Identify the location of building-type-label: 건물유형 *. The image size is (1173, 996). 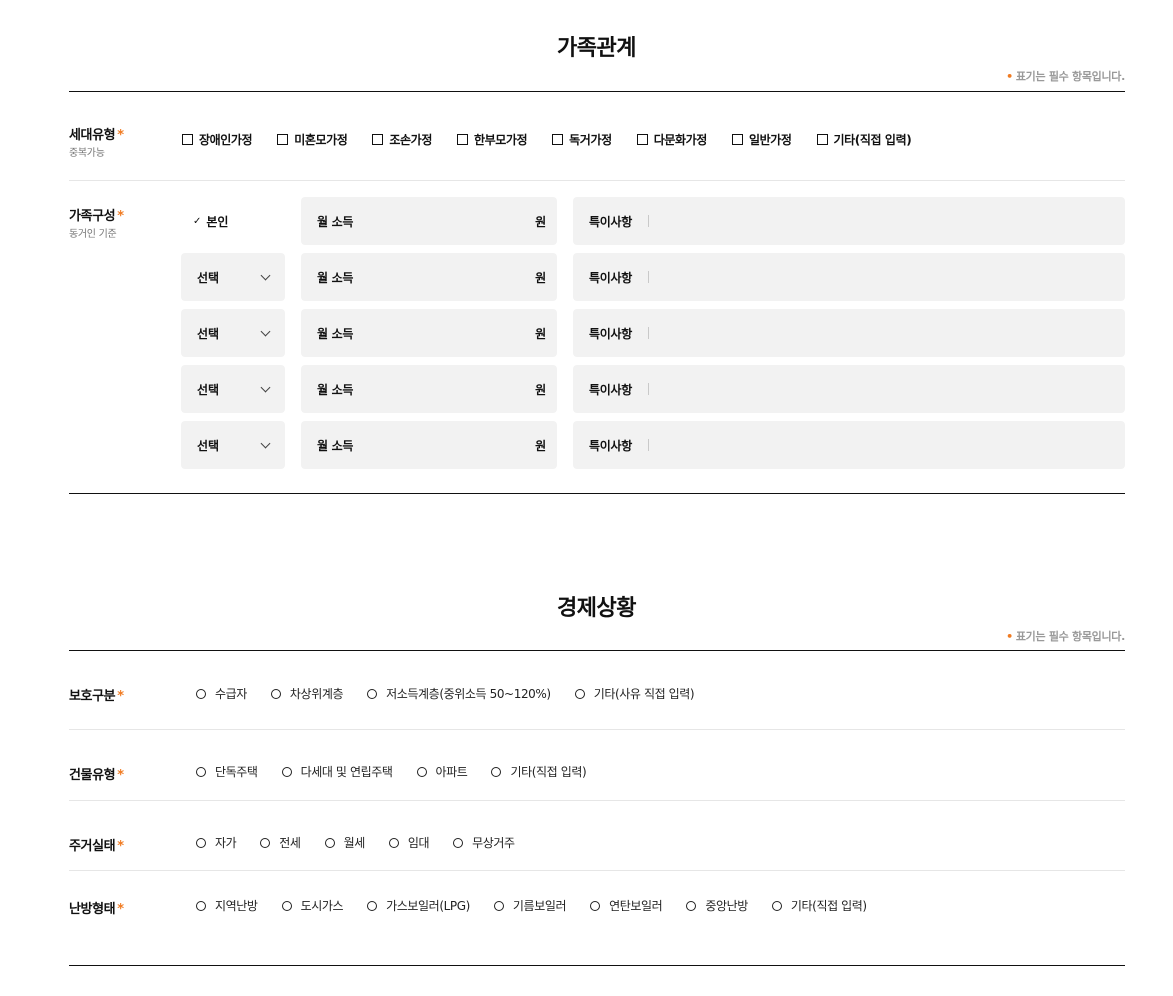
(96, 775).